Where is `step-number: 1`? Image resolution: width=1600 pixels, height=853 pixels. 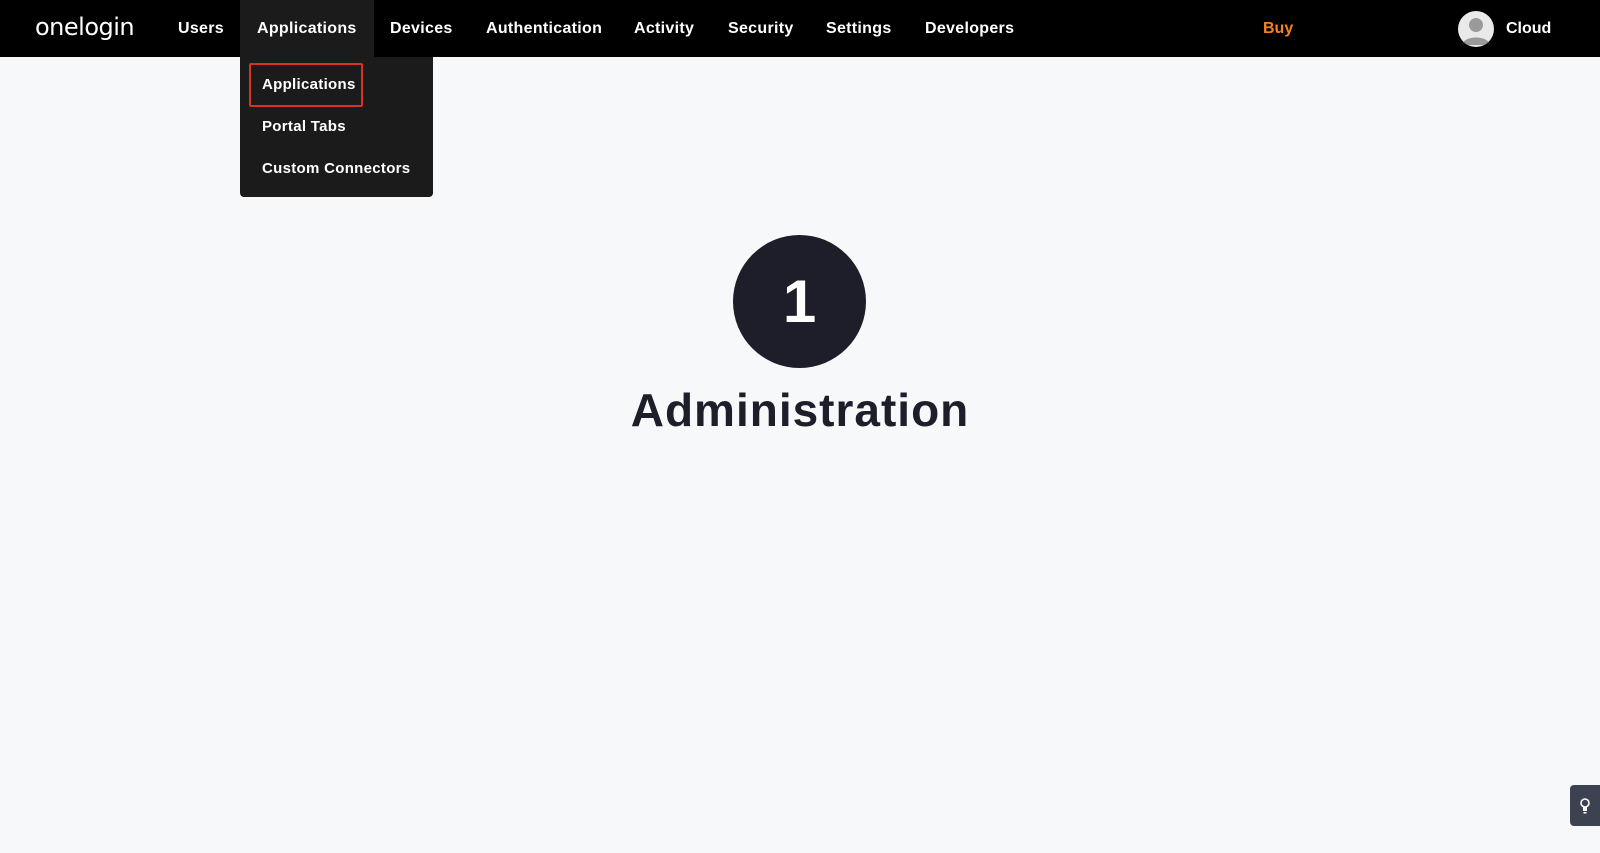 step-number: 1 is located at coordinates (799, 301).